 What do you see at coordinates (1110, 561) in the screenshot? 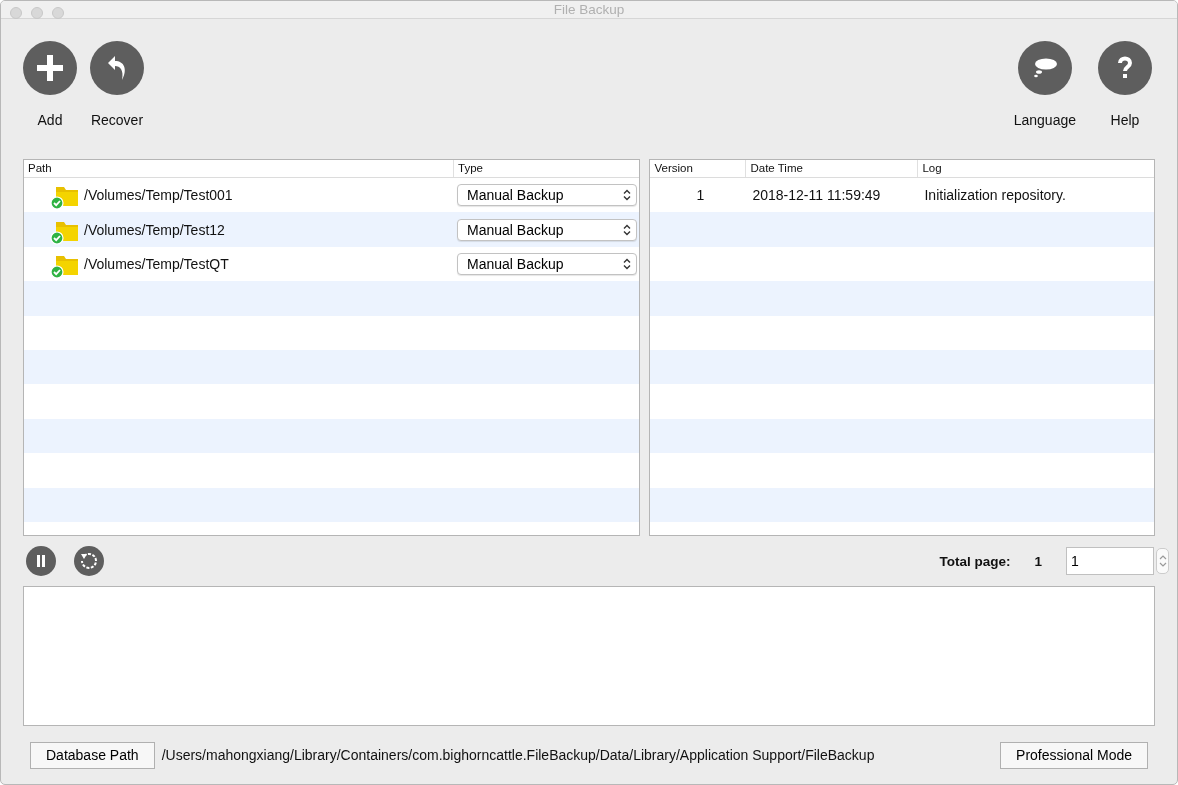
I see `page-number-field: 1` at bounding box center [1110, 561].